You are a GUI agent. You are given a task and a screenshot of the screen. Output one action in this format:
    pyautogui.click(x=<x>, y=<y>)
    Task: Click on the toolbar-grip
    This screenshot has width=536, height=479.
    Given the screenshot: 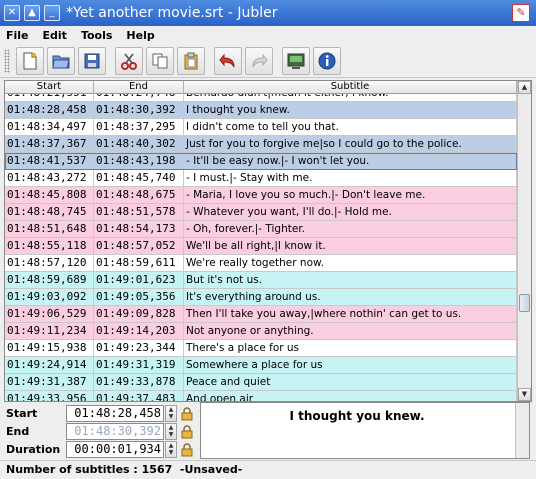 What is the action you would take?
    pyautogui.click(x=7, y=60)
    